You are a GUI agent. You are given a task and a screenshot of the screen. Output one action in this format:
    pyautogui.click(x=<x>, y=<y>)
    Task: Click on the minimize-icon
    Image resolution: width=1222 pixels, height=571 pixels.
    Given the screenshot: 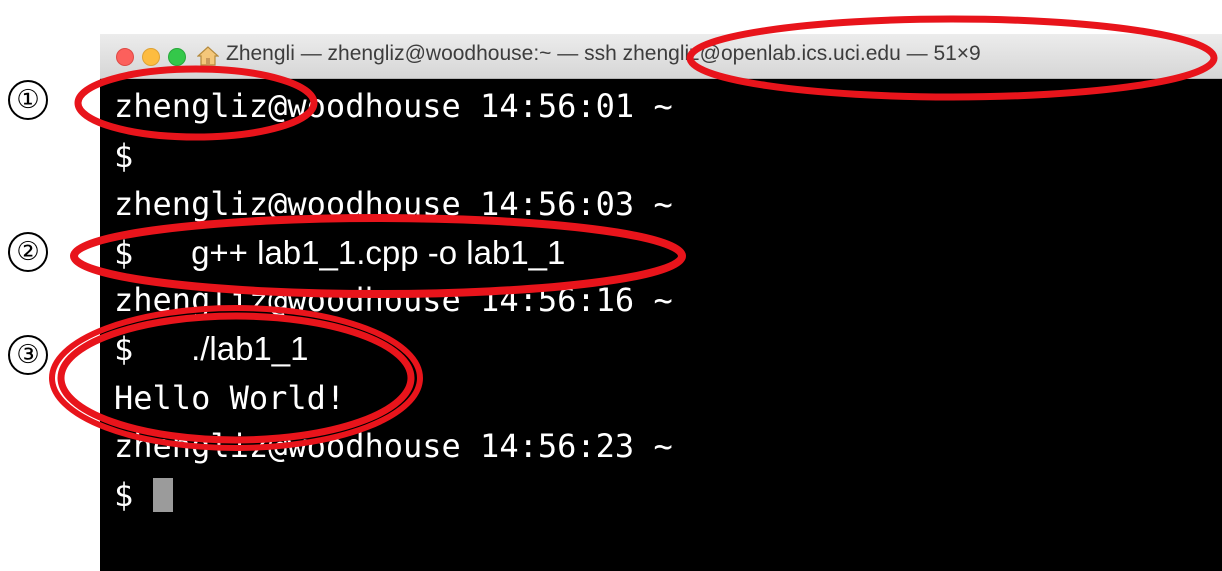 What is the action you would take?
    pyautogui.click(x=151, y=57)
    